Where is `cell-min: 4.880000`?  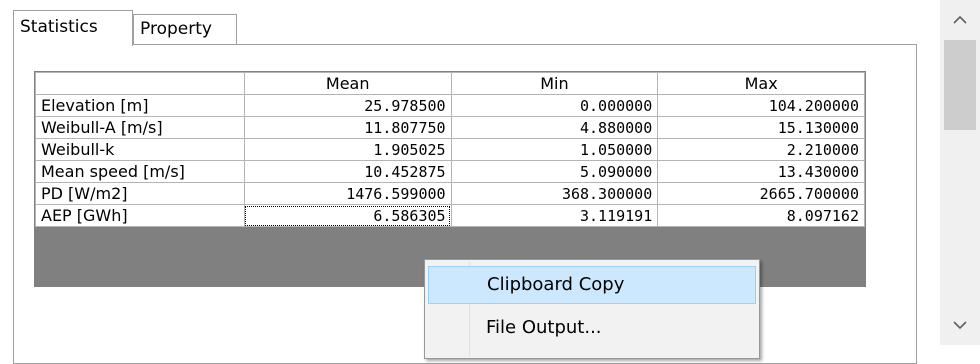 cell-min: 4.880000 is located at coordinates (554, 127).